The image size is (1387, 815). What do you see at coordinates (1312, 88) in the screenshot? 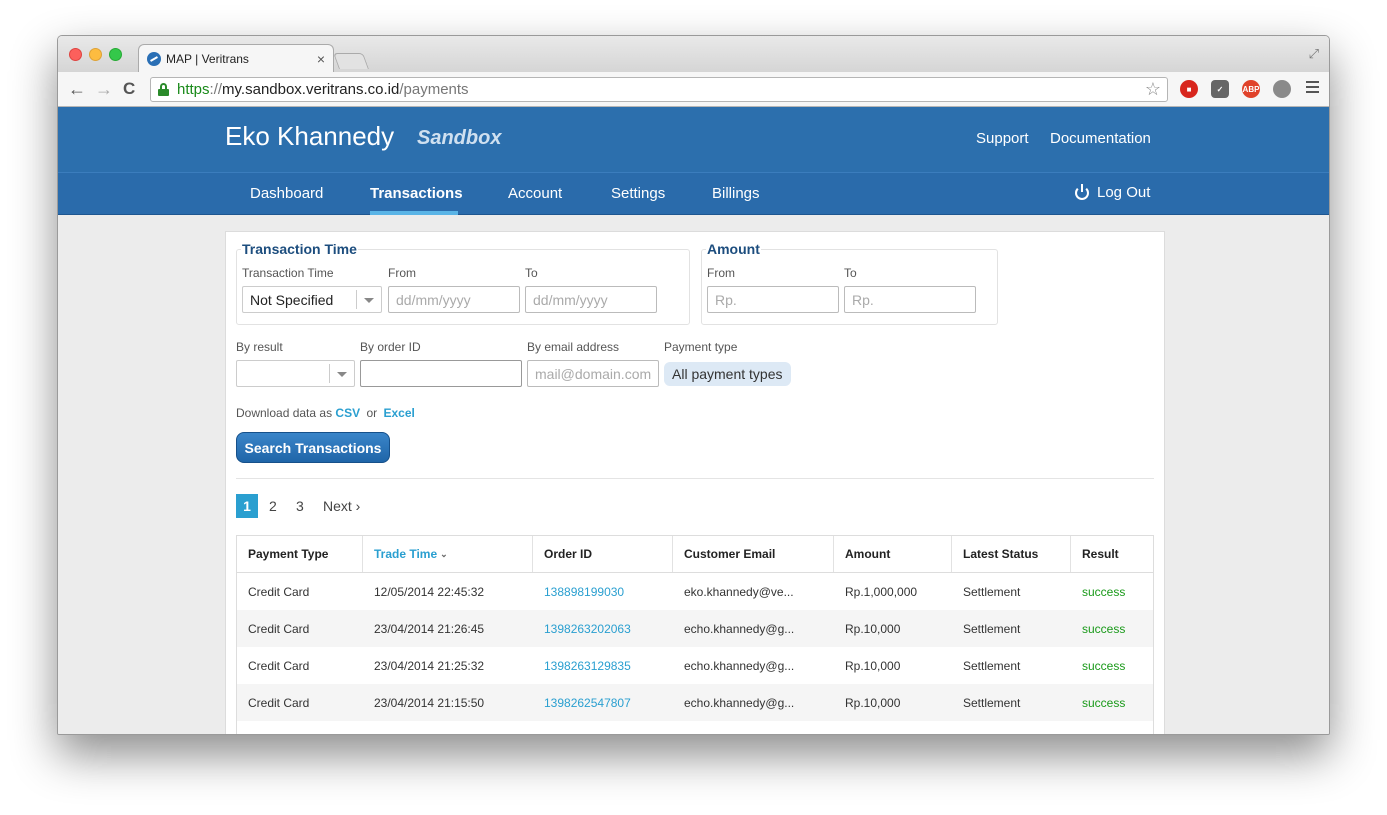
I see `browser-menu-icon` at bounding box center [1312, 88].